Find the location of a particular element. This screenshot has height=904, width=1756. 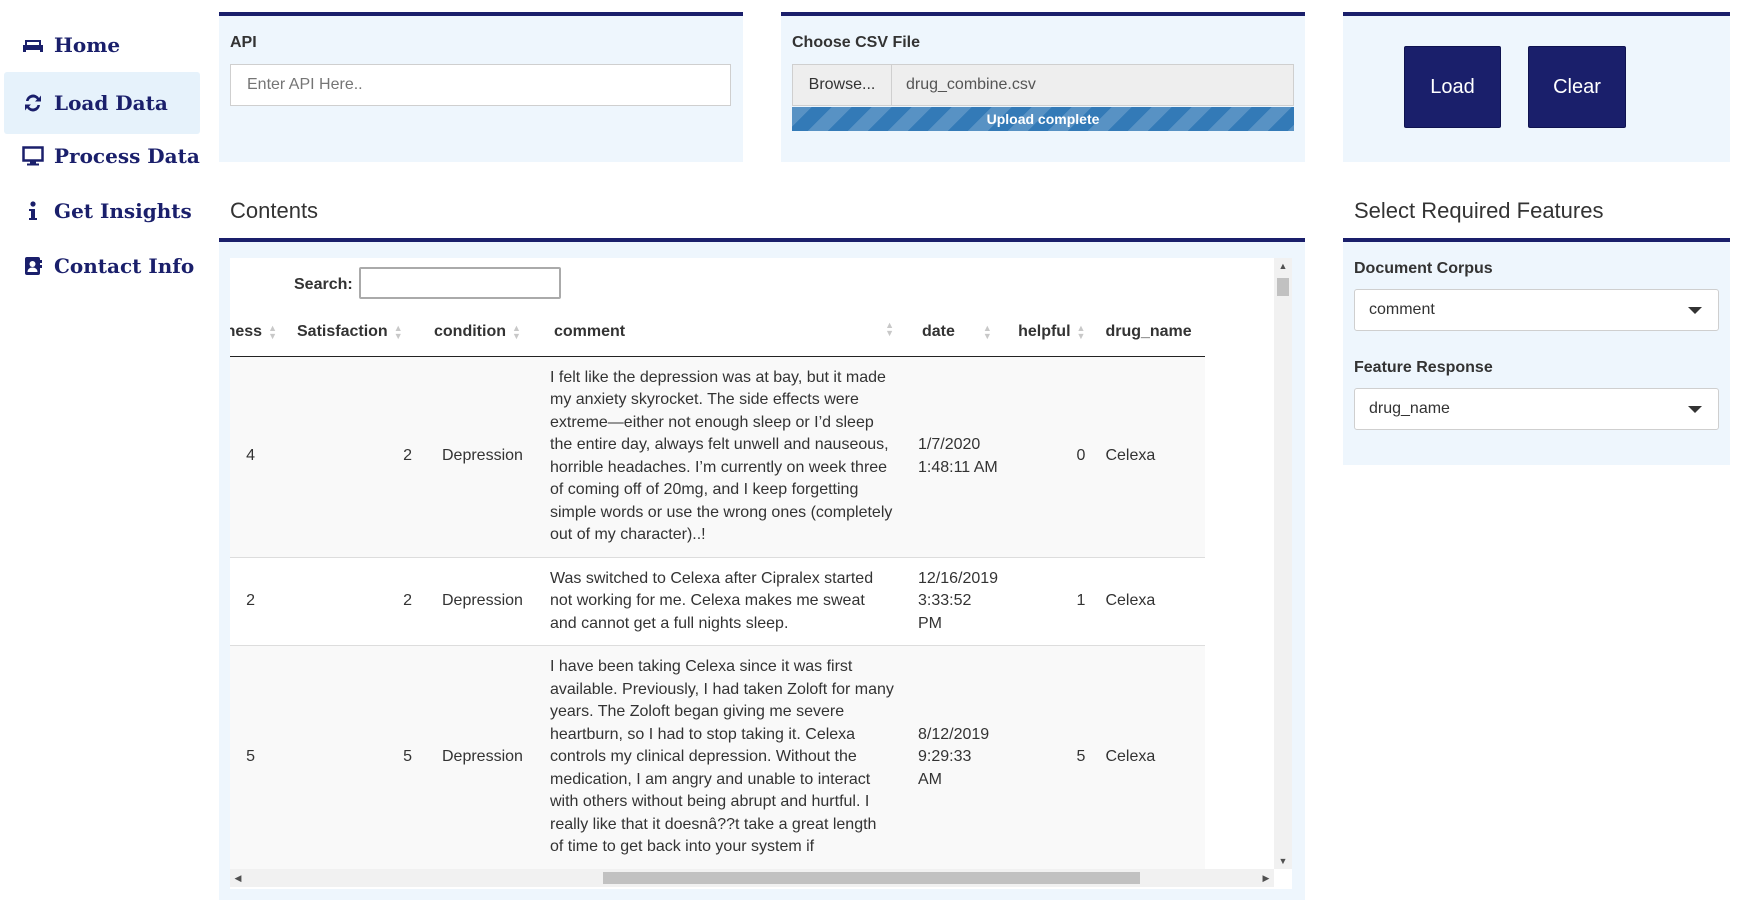

api-label: API is located at coordinates (243, 42).